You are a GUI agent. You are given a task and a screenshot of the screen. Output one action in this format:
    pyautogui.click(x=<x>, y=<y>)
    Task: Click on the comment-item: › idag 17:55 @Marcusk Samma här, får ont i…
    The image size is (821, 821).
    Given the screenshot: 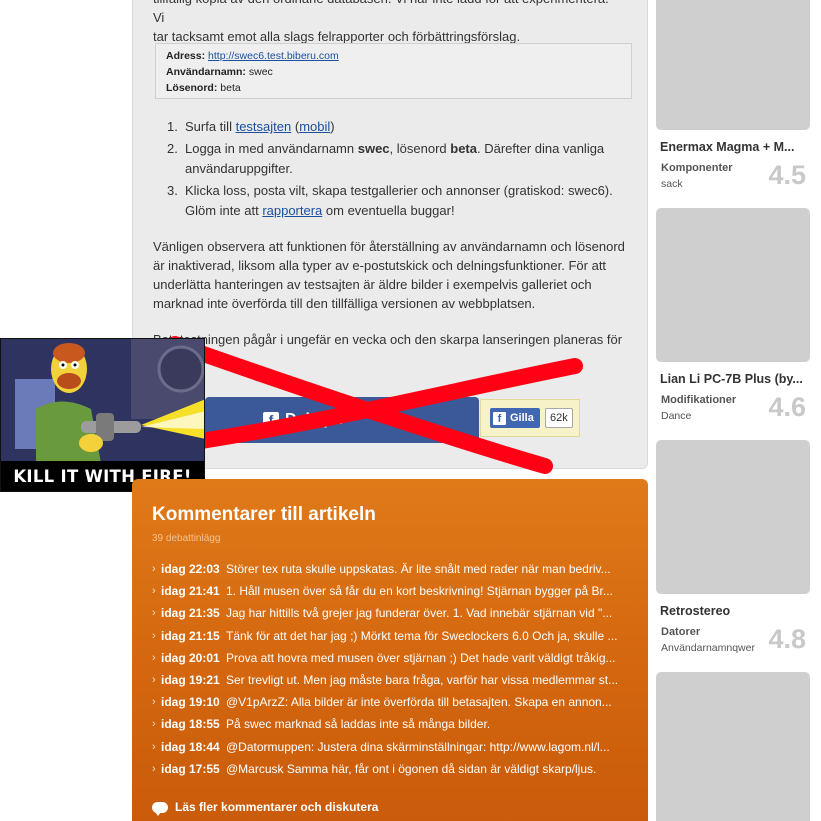 What is the action you would take?
    pyautogui.click(x=392, y=771)
    